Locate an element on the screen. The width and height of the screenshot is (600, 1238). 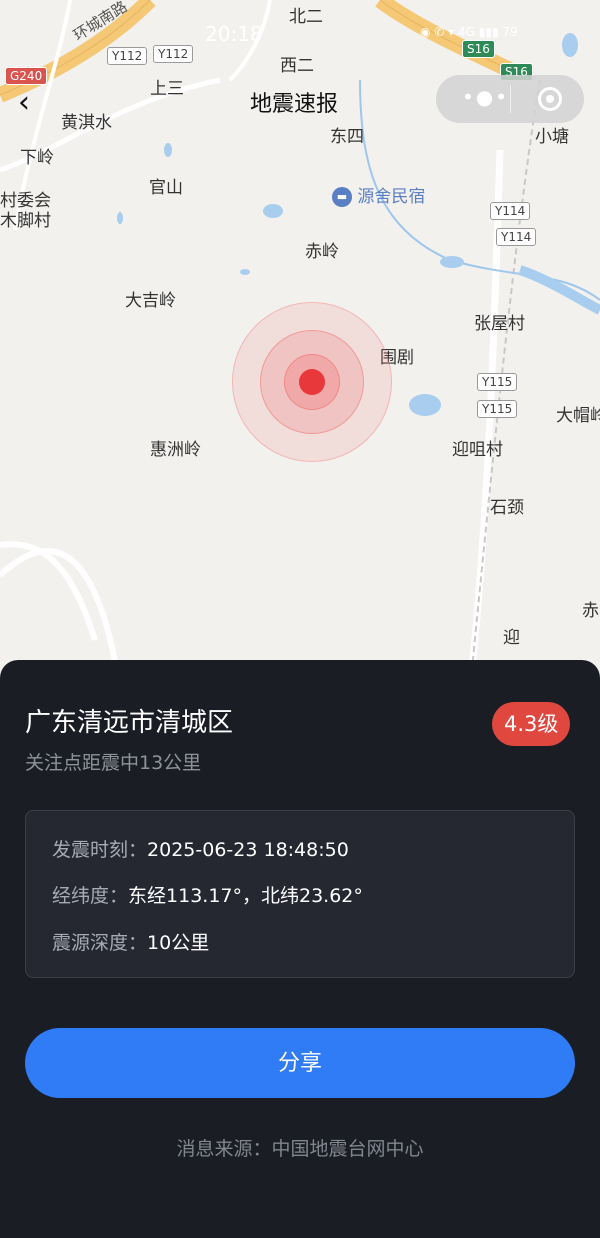
status-bar: 20:18 ◉ ✆ ▾ 4G ▮▮▮ 79 is located at coordinates (300, 35).